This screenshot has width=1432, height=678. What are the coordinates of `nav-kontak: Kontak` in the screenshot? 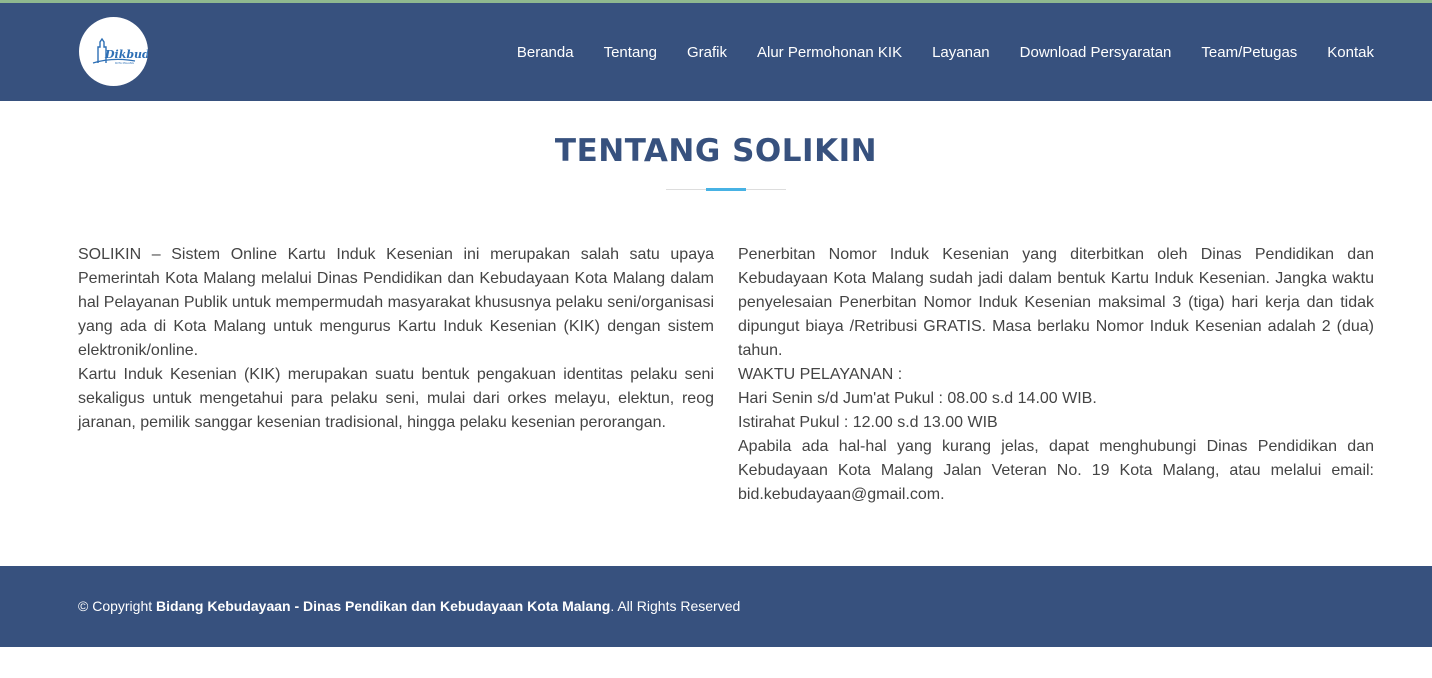 It's located at (1350, 52).